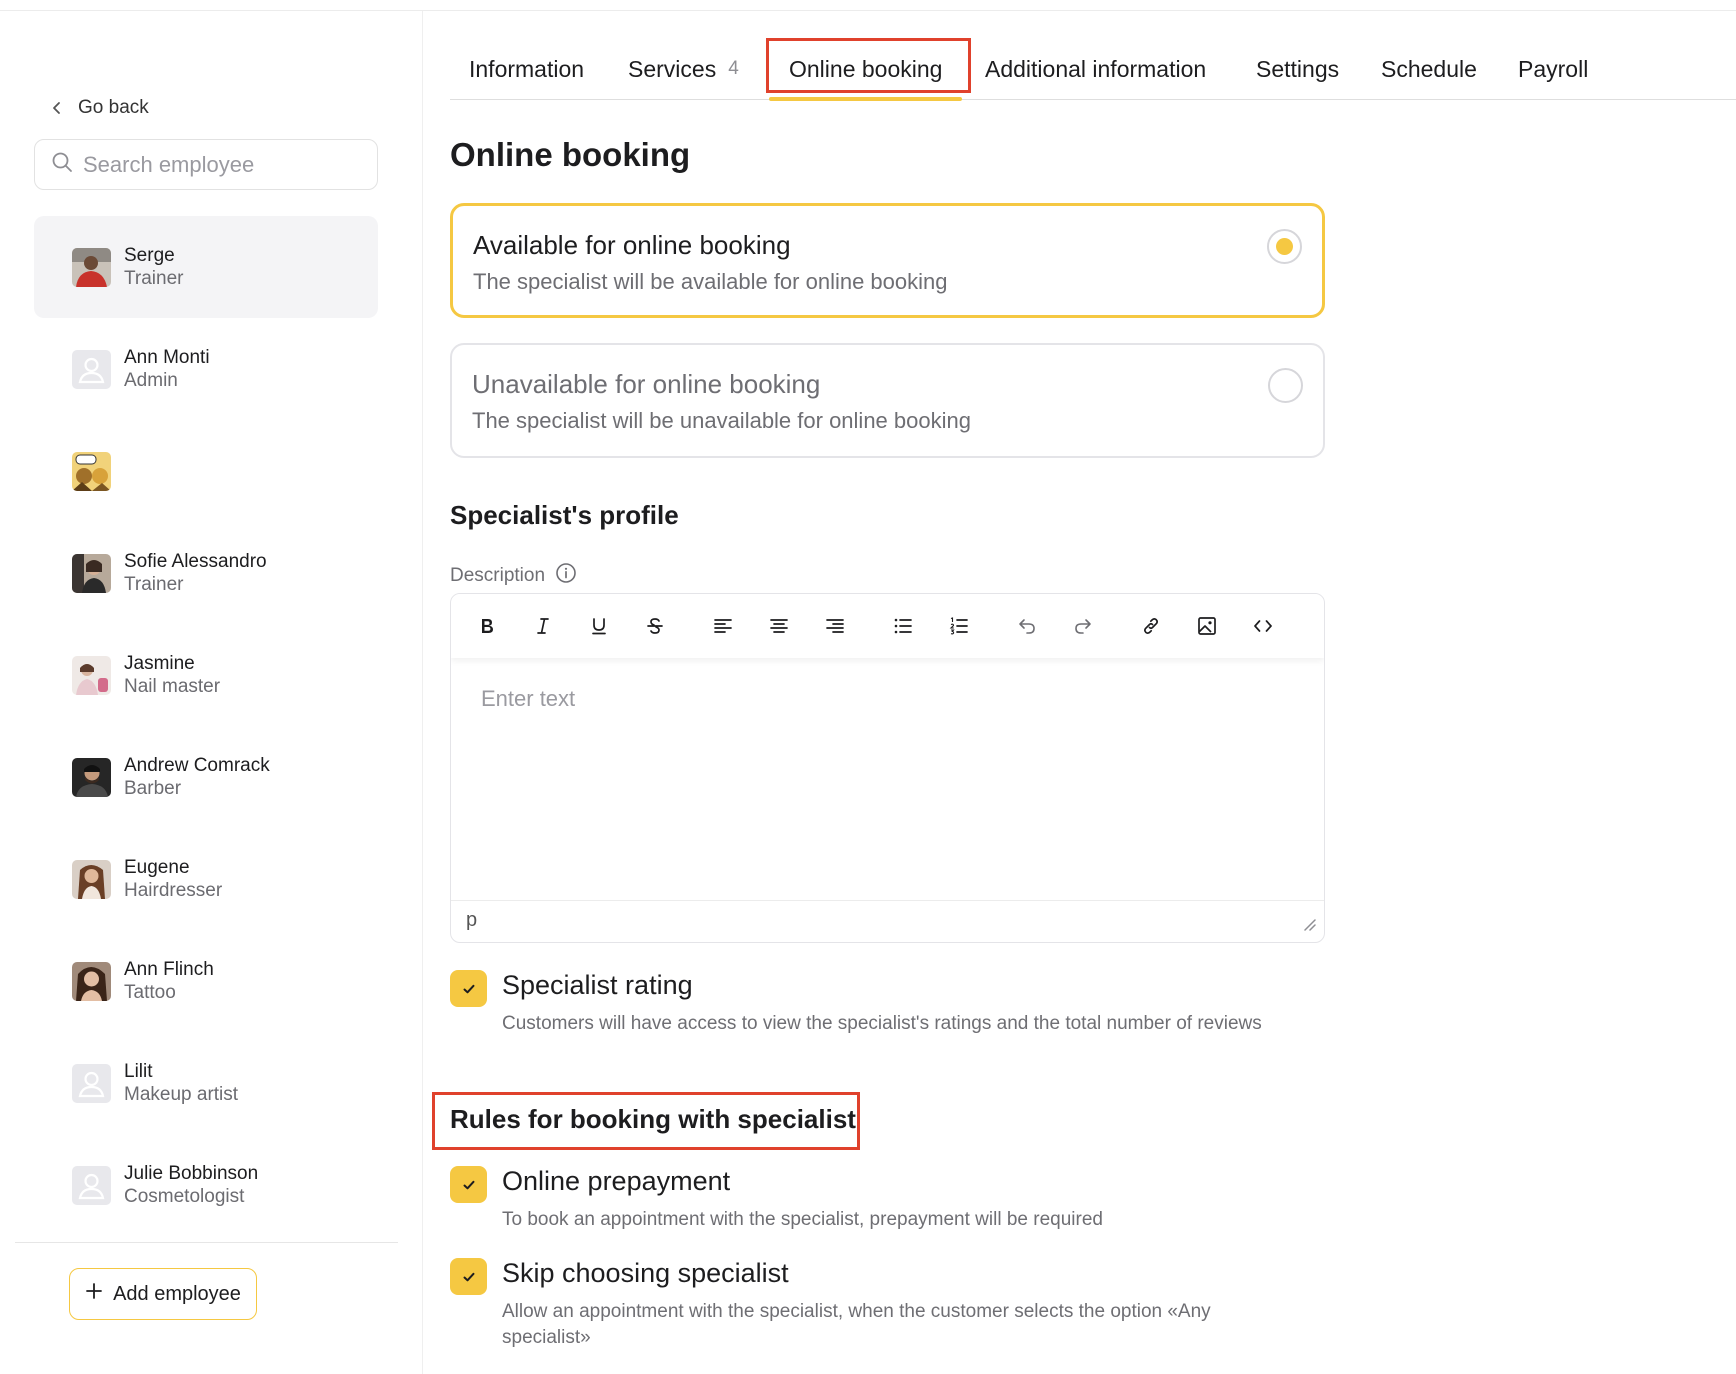  Describe the element at coordinates (1027, 626) in the screenshot. I see `undo-icon` at that location.